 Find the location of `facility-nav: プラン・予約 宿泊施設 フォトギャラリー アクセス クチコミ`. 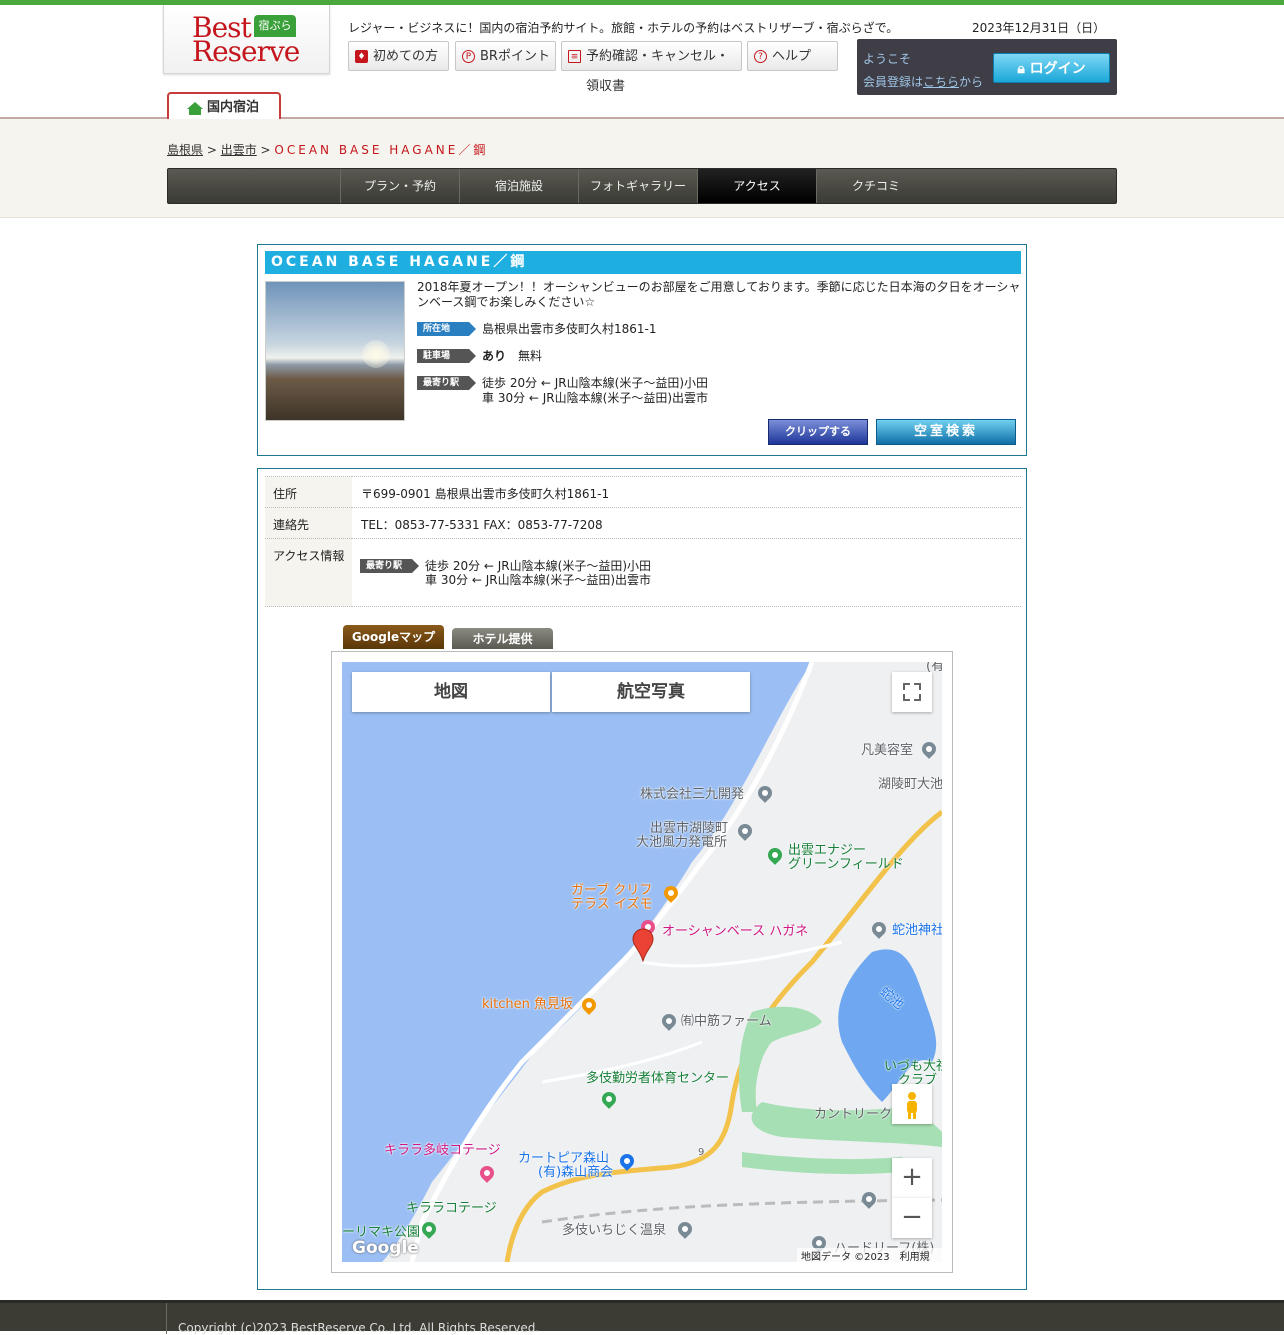

facility-nav: プラン・予約 宿泊施設 フォトギャラリー アクセス クチコミ is located at coordinates (642, 186).